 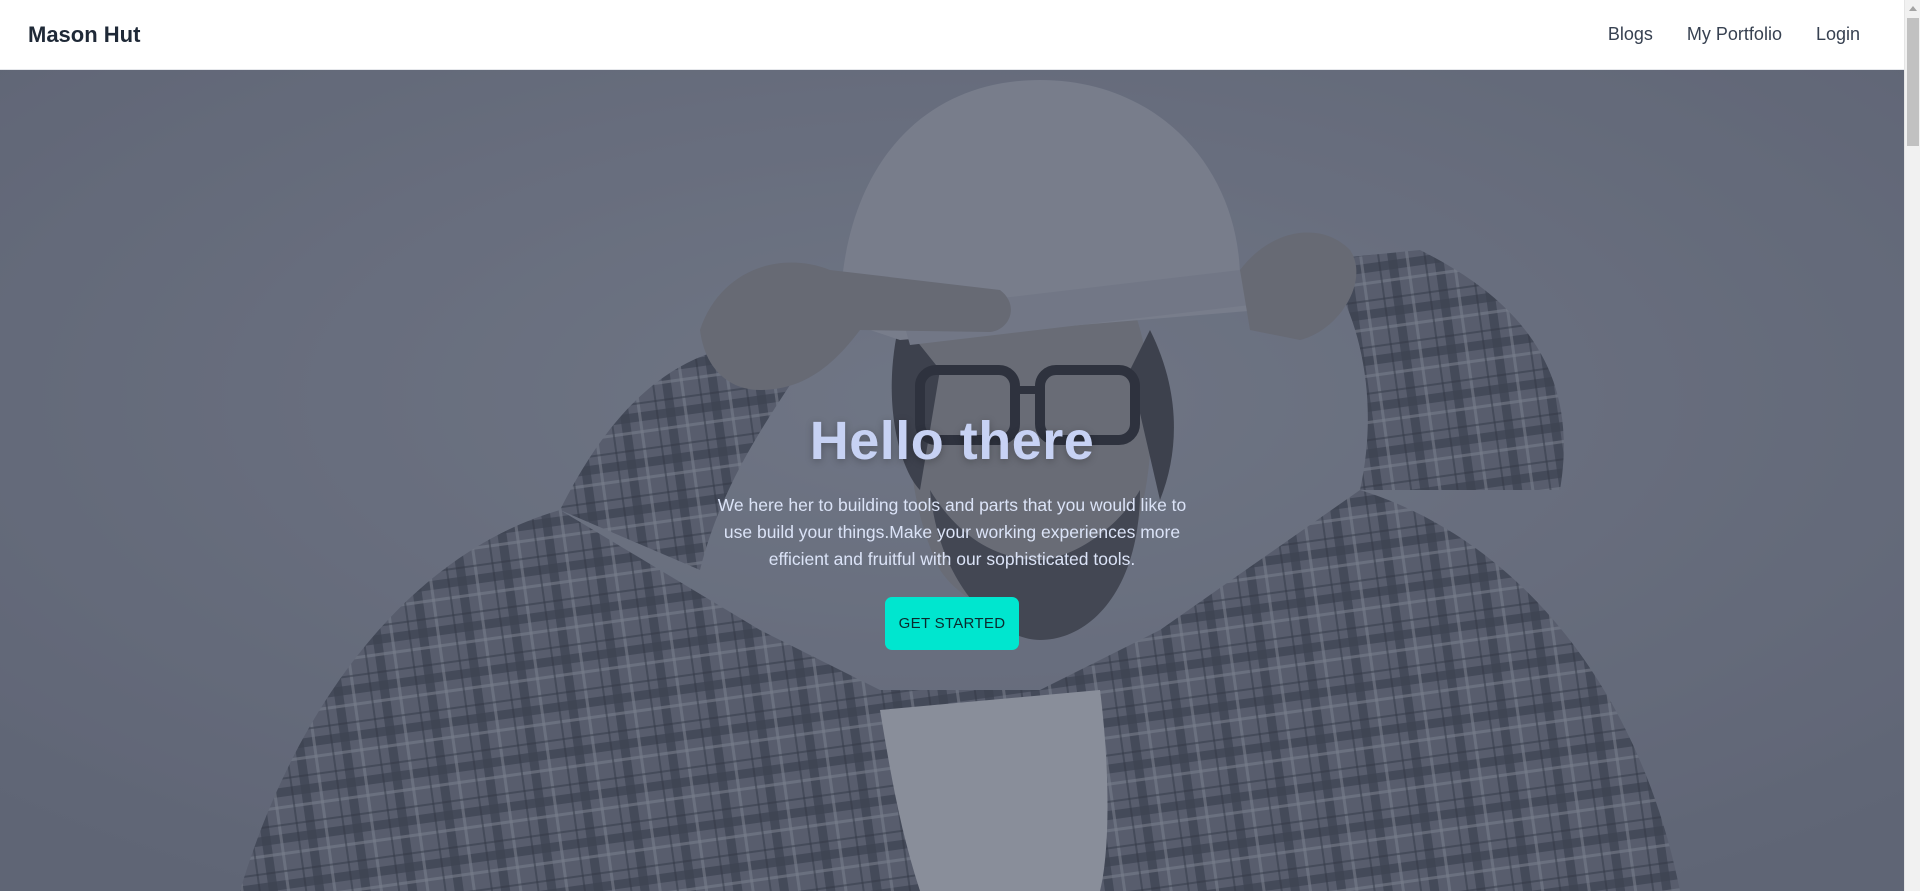 What do you see at coordinates (952, 623) in the screenshot?
I see `get-started-button: GET STARTED` at bounding box center [952, 623].